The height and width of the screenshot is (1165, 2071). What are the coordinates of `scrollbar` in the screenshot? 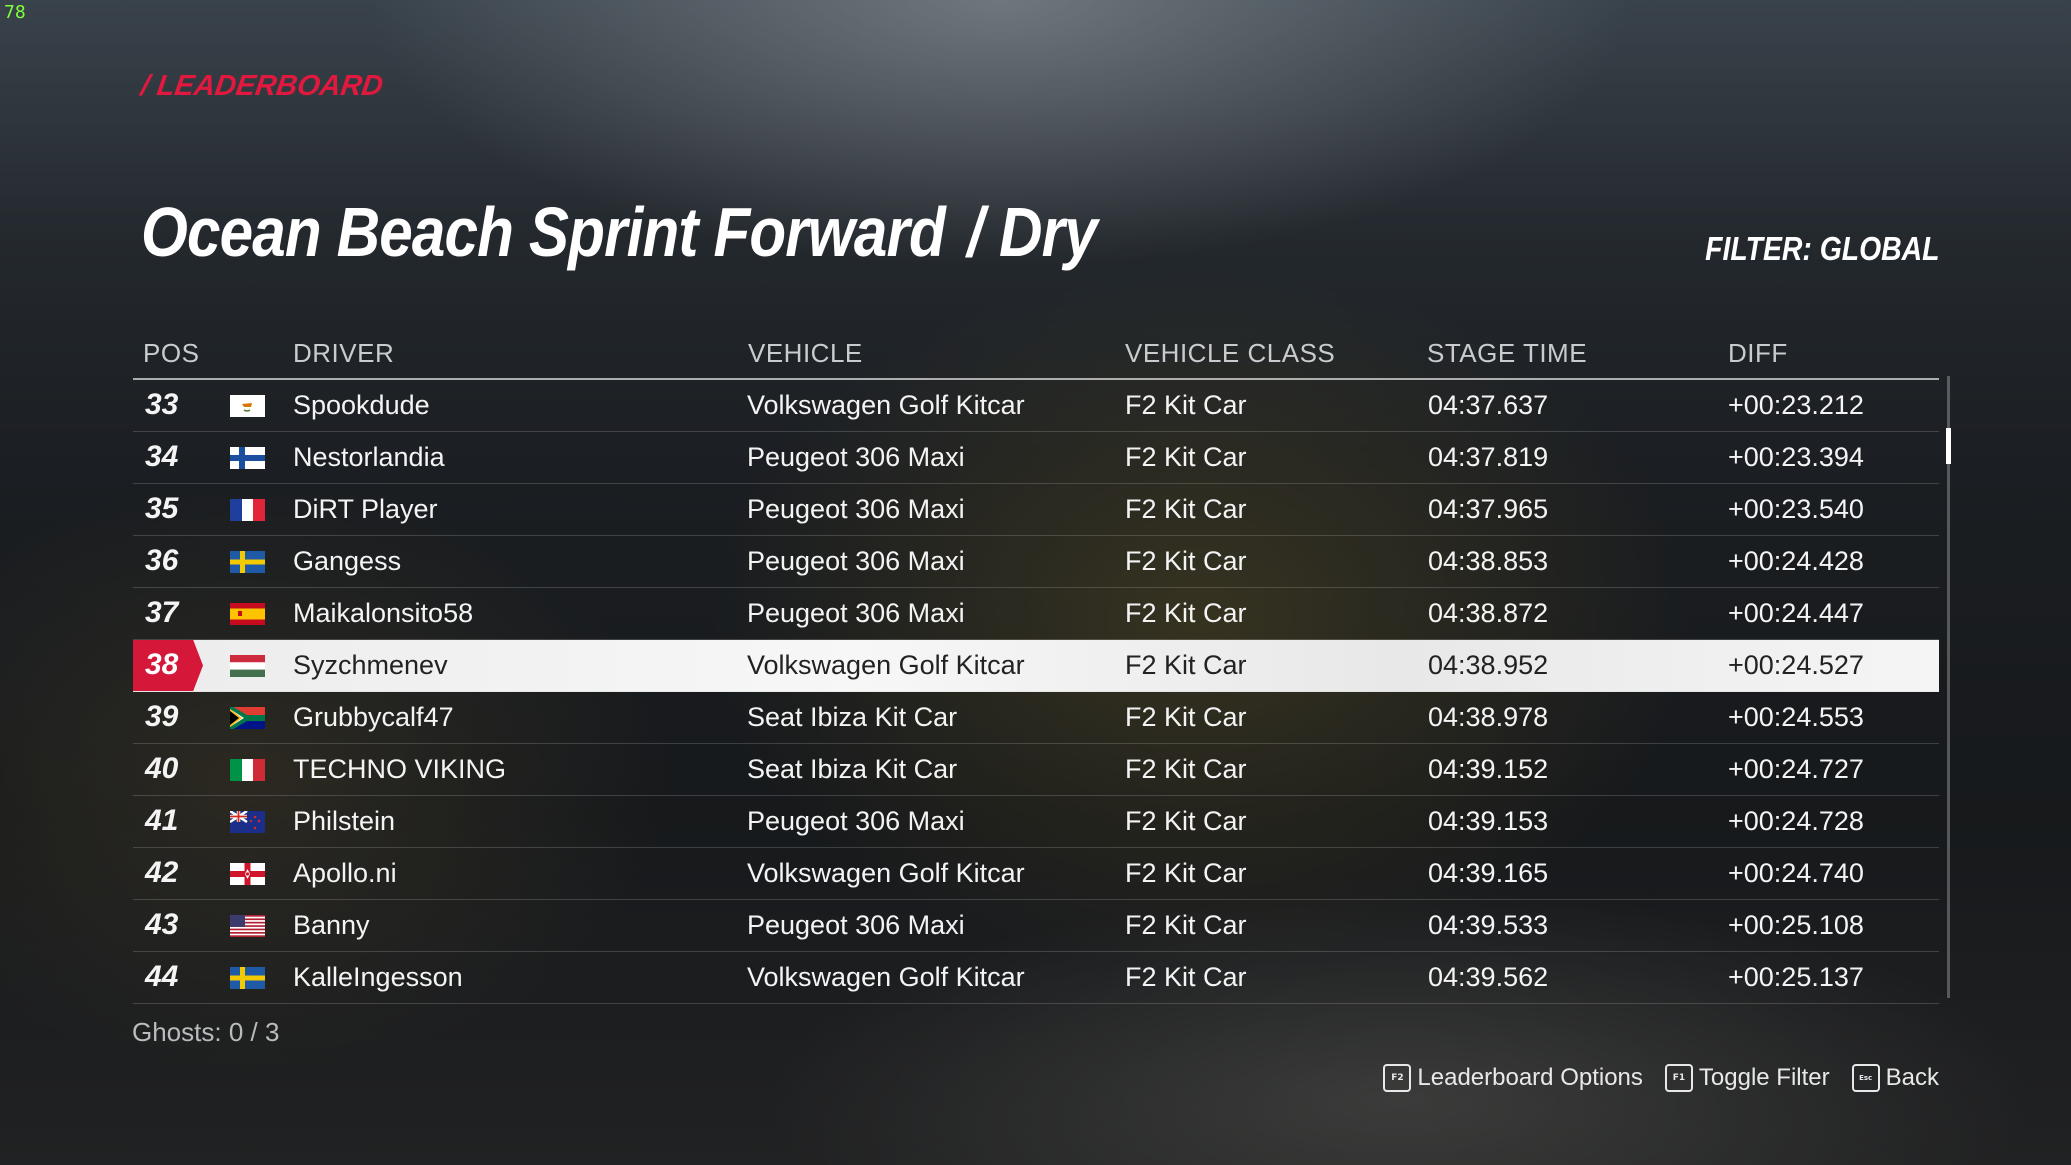 It's located at (1948, 687).